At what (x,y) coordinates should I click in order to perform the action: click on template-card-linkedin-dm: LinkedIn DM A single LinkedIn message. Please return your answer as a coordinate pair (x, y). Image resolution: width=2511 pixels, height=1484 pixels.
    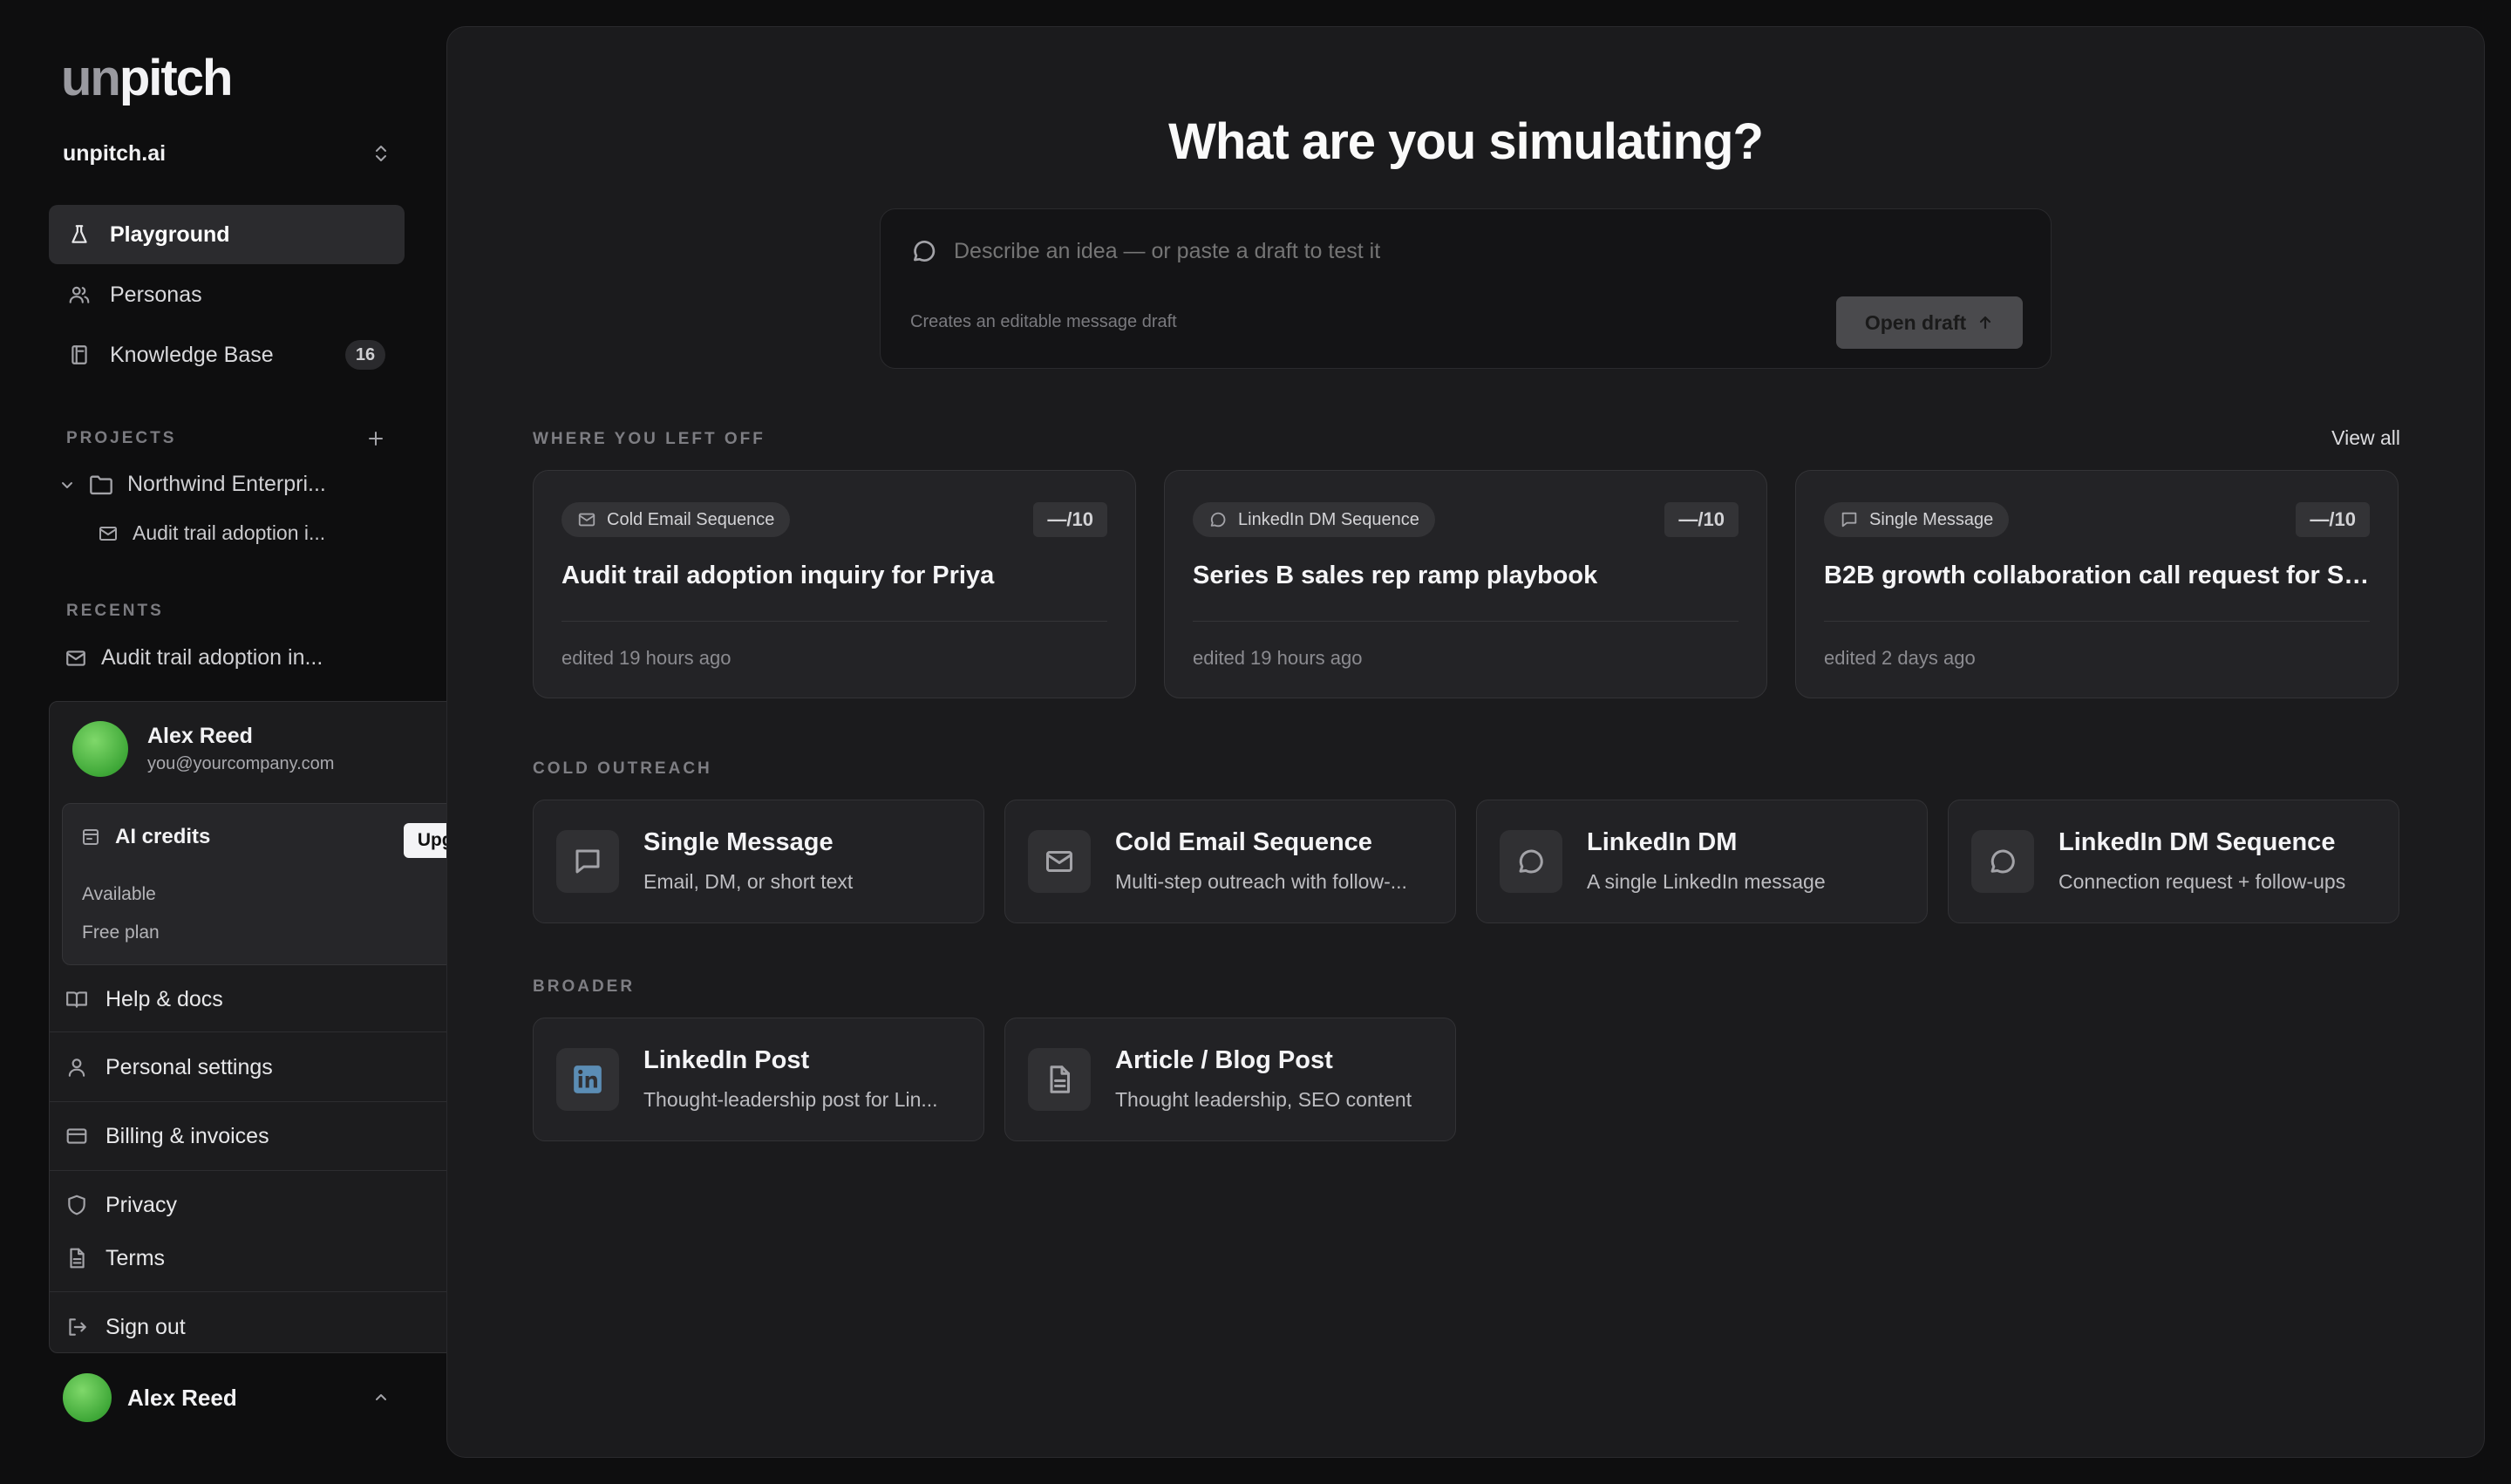
    Looking at the image, I should click on (1702, 861).